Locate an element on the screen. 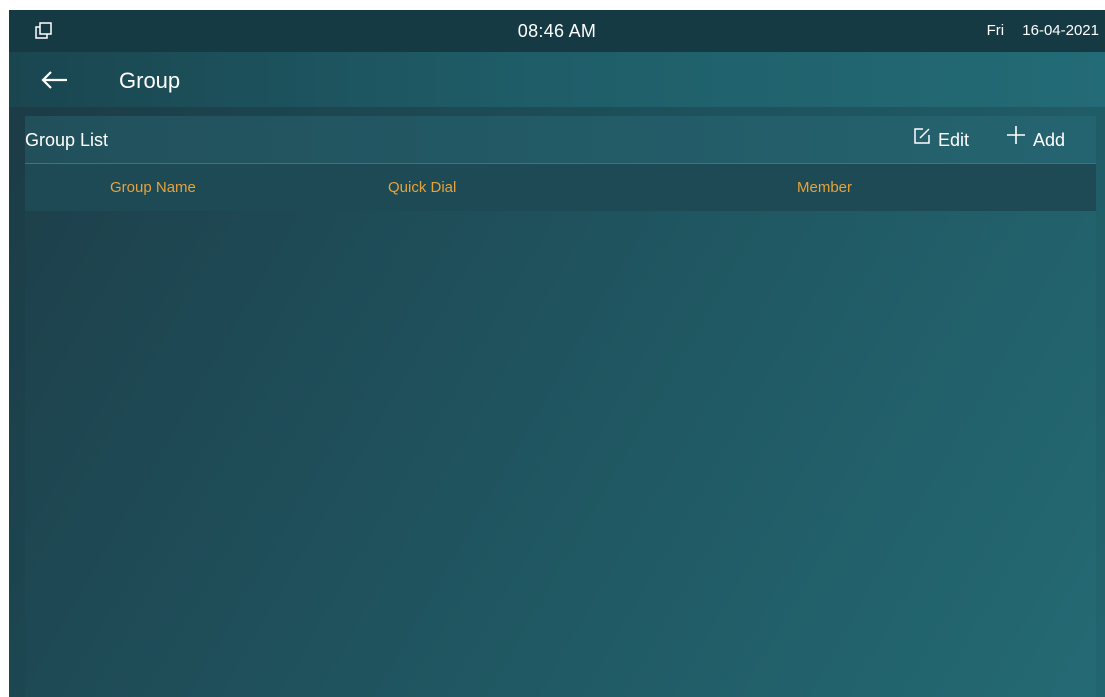 This screenshot has width=1105, height=697. page-title: Group is located at coordinates (150, 80).